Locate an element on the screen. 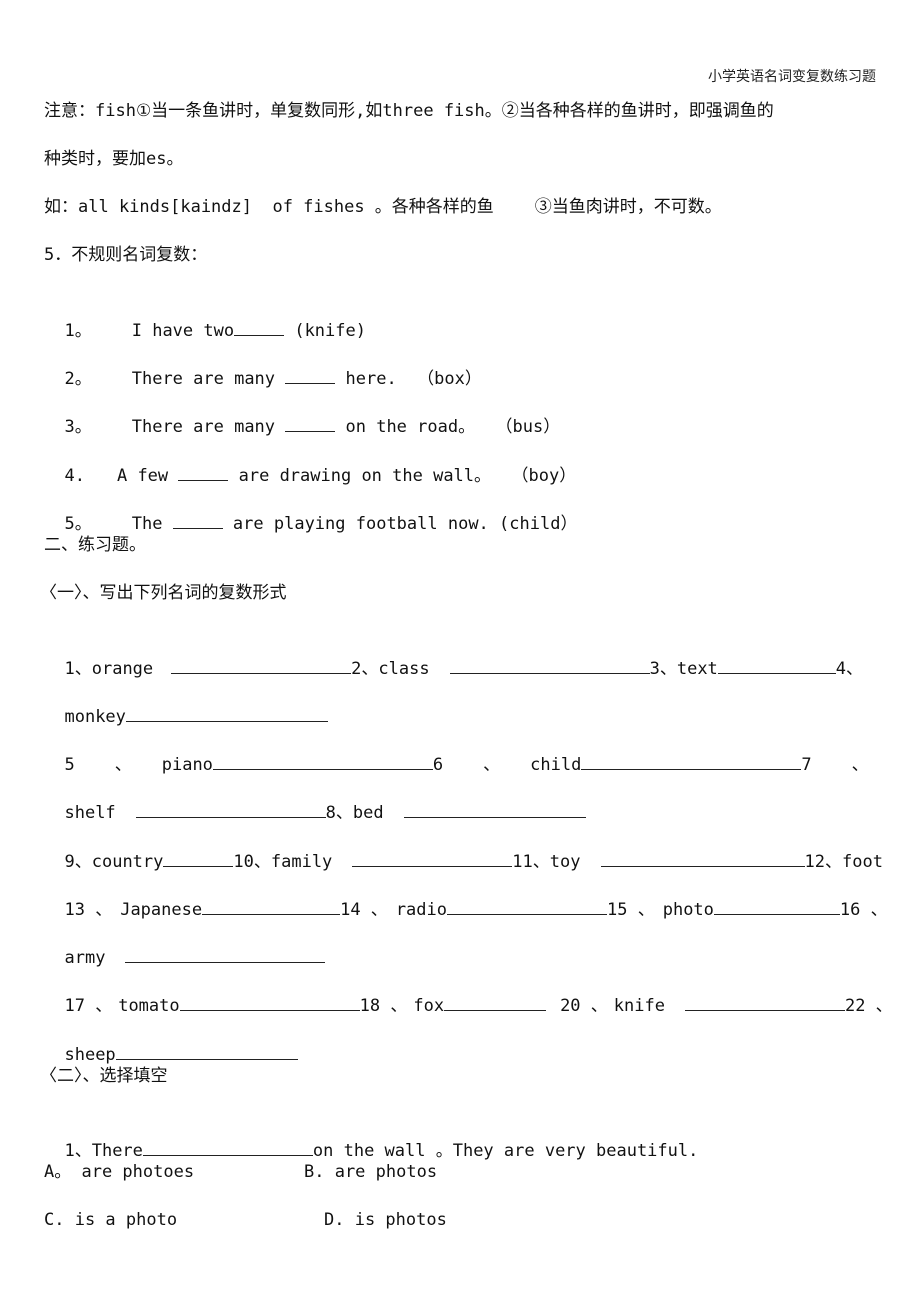 The image size is (920, 1302). item-number: 3。 is located at coordinates (78, 427).